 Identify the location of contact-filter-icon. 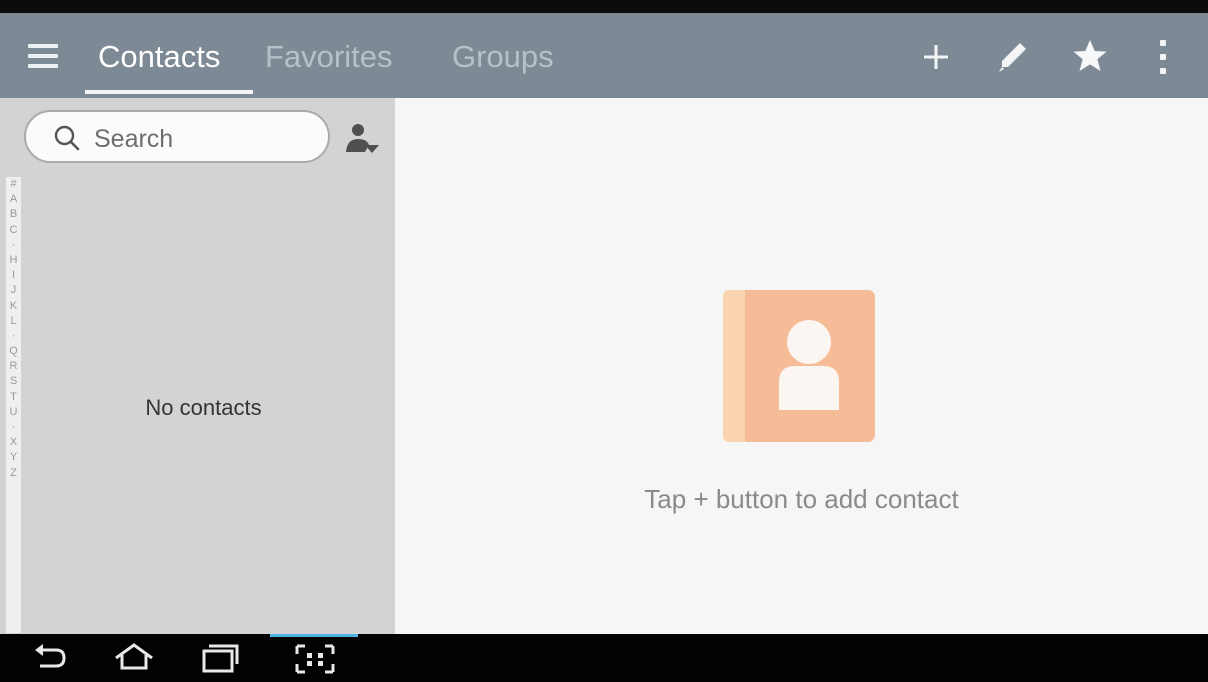
(362, 140).